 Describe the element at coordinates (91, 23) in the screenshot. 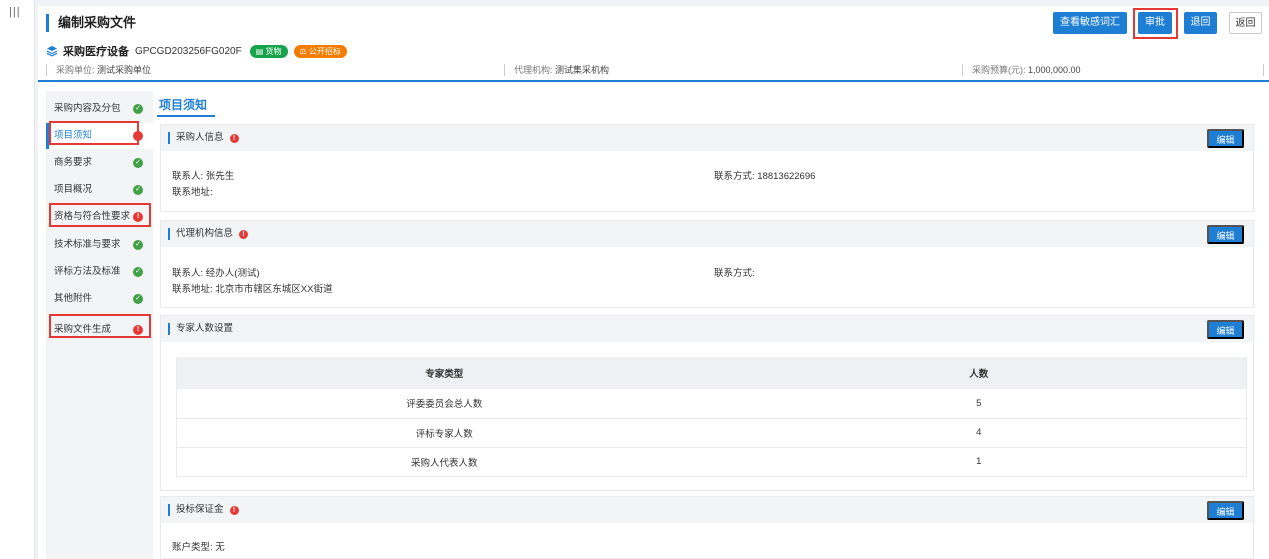

I see `page-title: 编制采购文件` at that location.